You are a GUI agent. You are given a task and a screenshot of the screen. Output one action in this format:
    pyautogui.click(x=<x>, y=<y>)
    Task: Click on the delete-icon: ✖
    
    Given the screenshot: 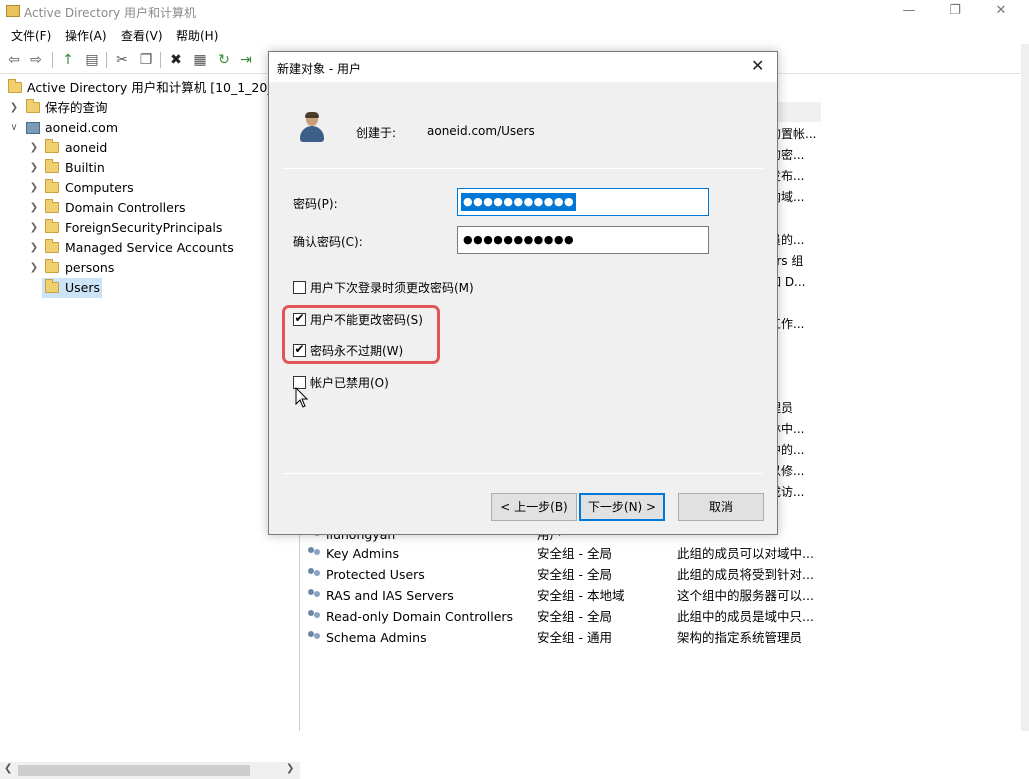 What is the action you would take?
    pyautogui.click(x=176, y=60)
    